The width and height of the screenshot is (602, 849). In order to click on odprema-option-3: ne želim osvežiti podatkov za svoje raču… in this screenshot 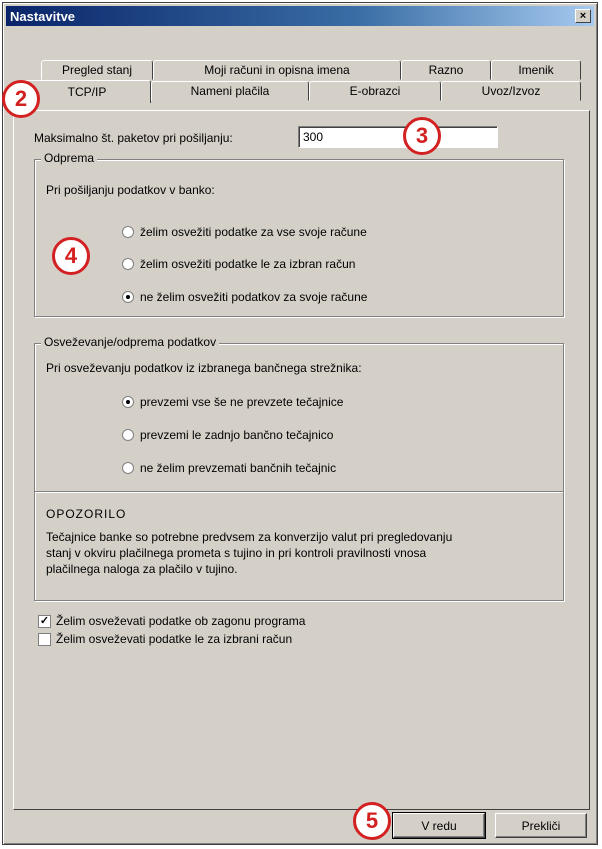, I will do `click(254, 297)`.